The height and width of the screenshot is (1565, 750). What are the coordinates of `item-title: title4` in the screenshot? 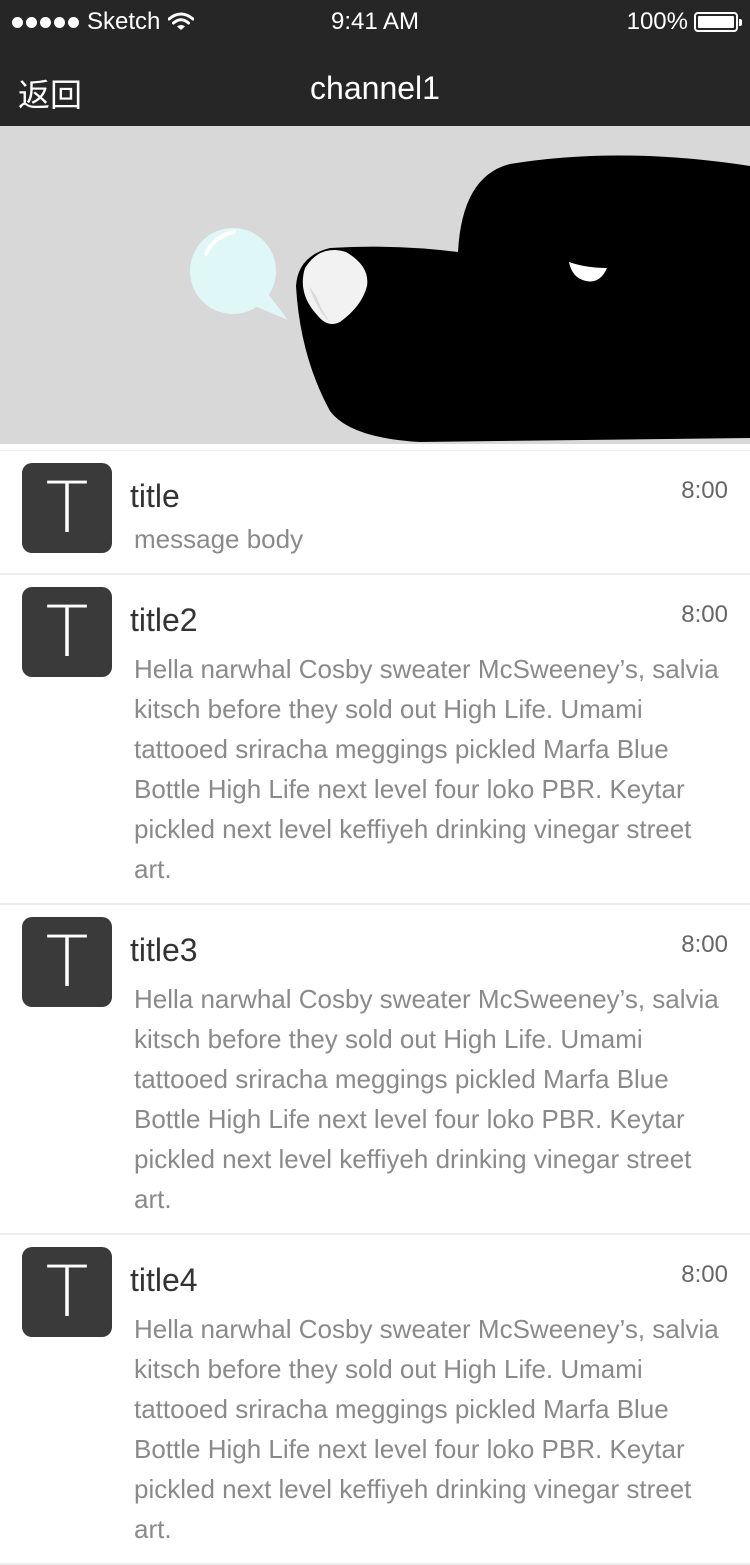 It's located at (164, 1280).